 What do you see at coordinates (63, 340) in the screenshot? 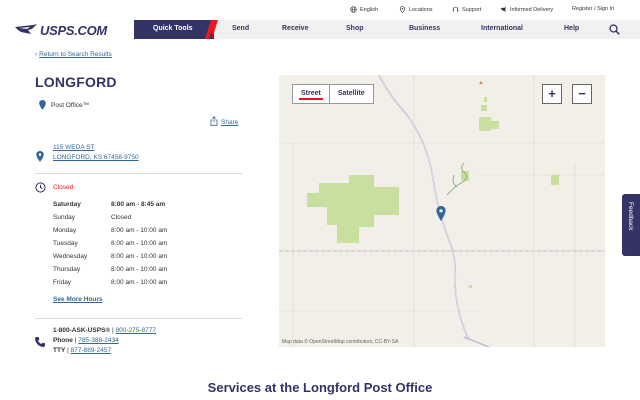
I see `phone-label: Phone` at bounding box center [63, 340].